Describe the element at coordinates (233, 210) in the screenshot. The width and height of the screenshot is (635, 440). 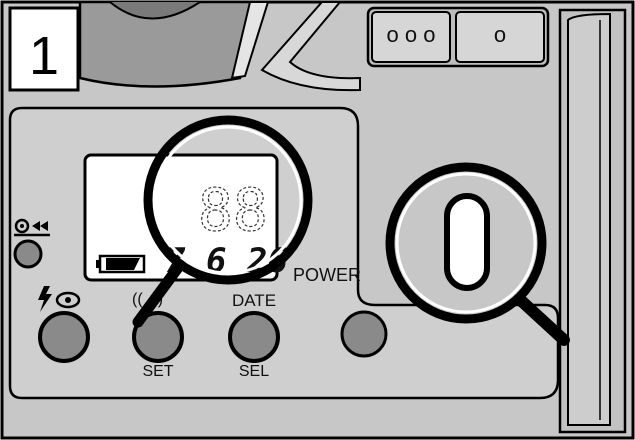
I see `lcd-top-digits: 88` at that location.